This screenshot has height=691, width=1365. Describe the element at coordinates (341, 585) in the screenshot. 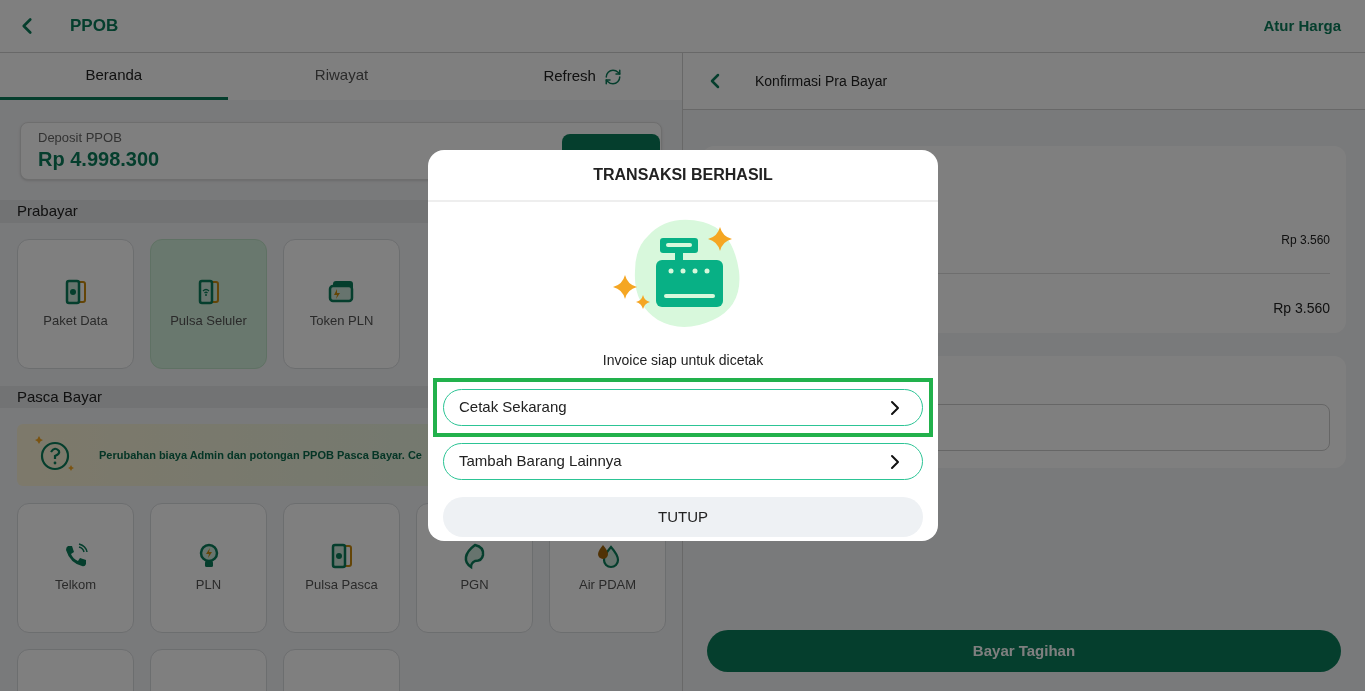

I see `service-label: Pulsa Pasca` at that location.